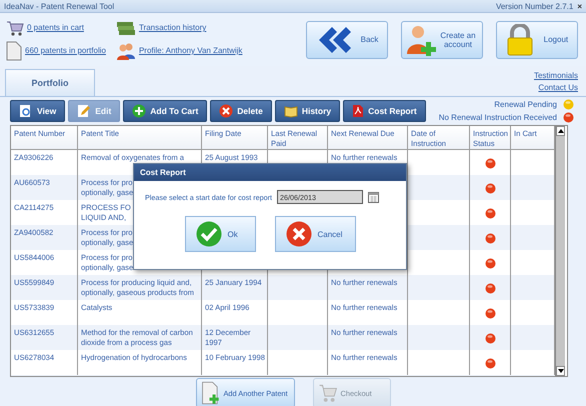 Image resolution: width=586 pixels, height=406 pixels. I want to click on header-button: Create an account, so click(442, 39).